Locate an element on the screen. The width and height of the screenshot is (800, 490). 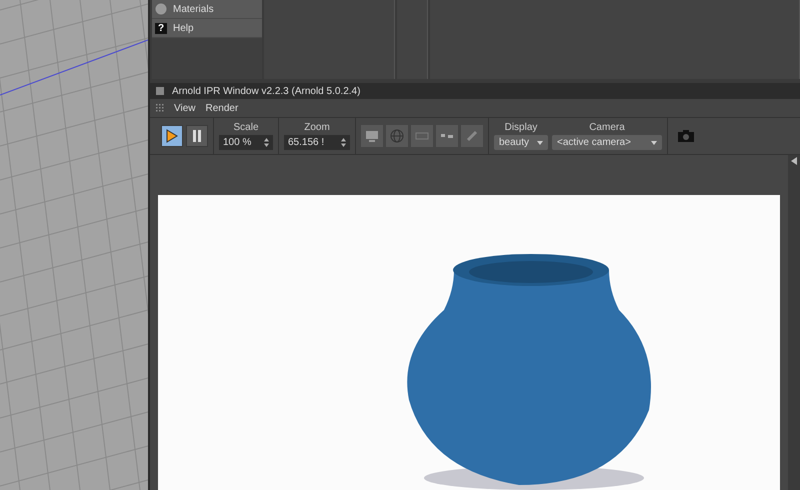
rectangle-button is located at coordinates (422, 136).